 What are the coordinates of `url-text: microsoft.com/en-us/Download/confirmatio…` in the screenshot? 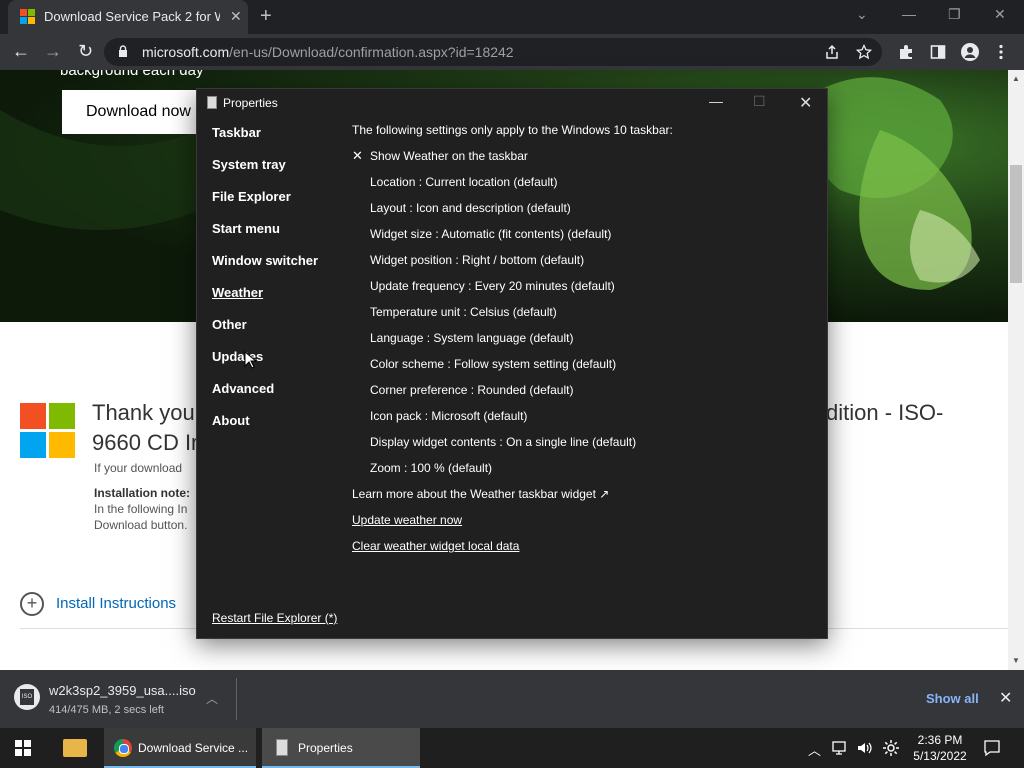 It's located at (328, 52).